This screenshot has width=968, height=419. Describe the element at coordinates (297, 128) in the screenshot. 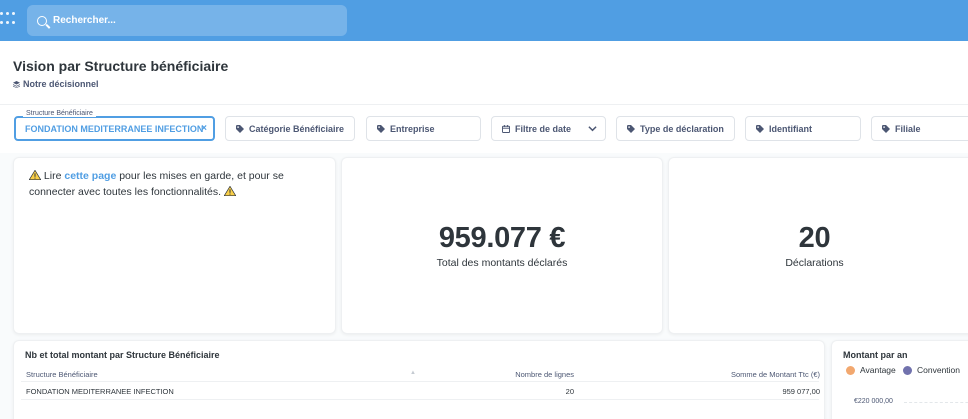

I see `filter-categorie-label: Catégorie Bénéficiaire` at that location.